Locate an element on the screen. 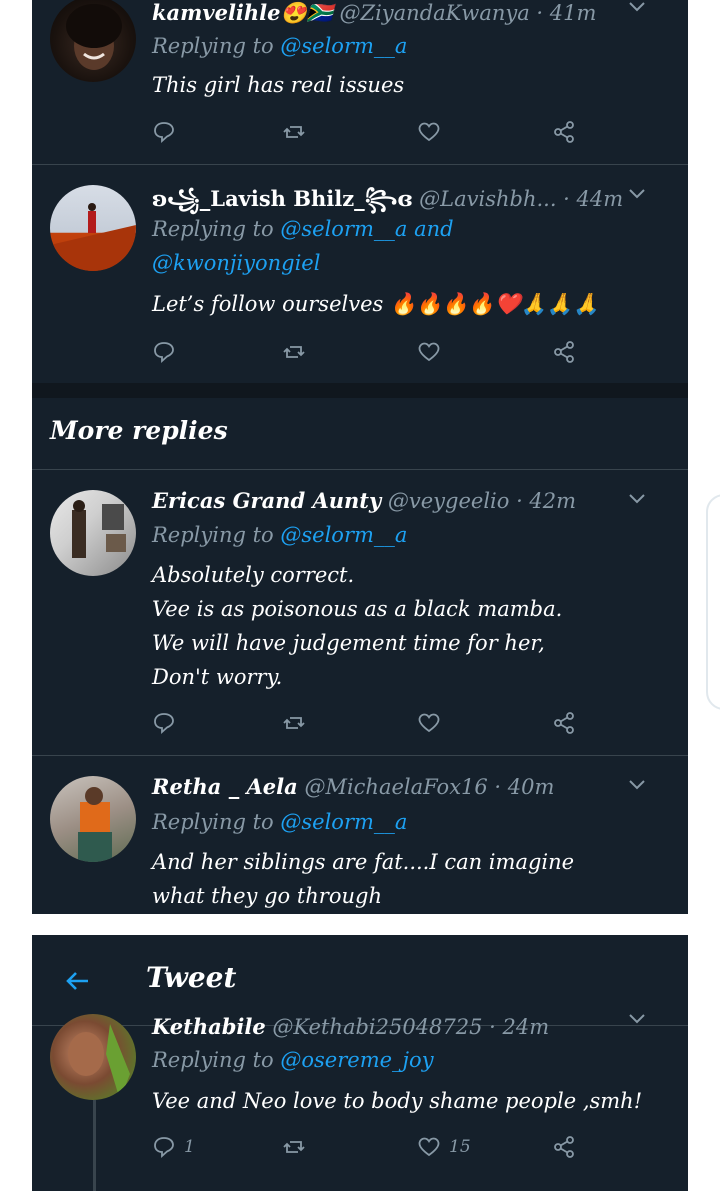  tweet-text: This girl has real issues is located at coordinates (410, 85).